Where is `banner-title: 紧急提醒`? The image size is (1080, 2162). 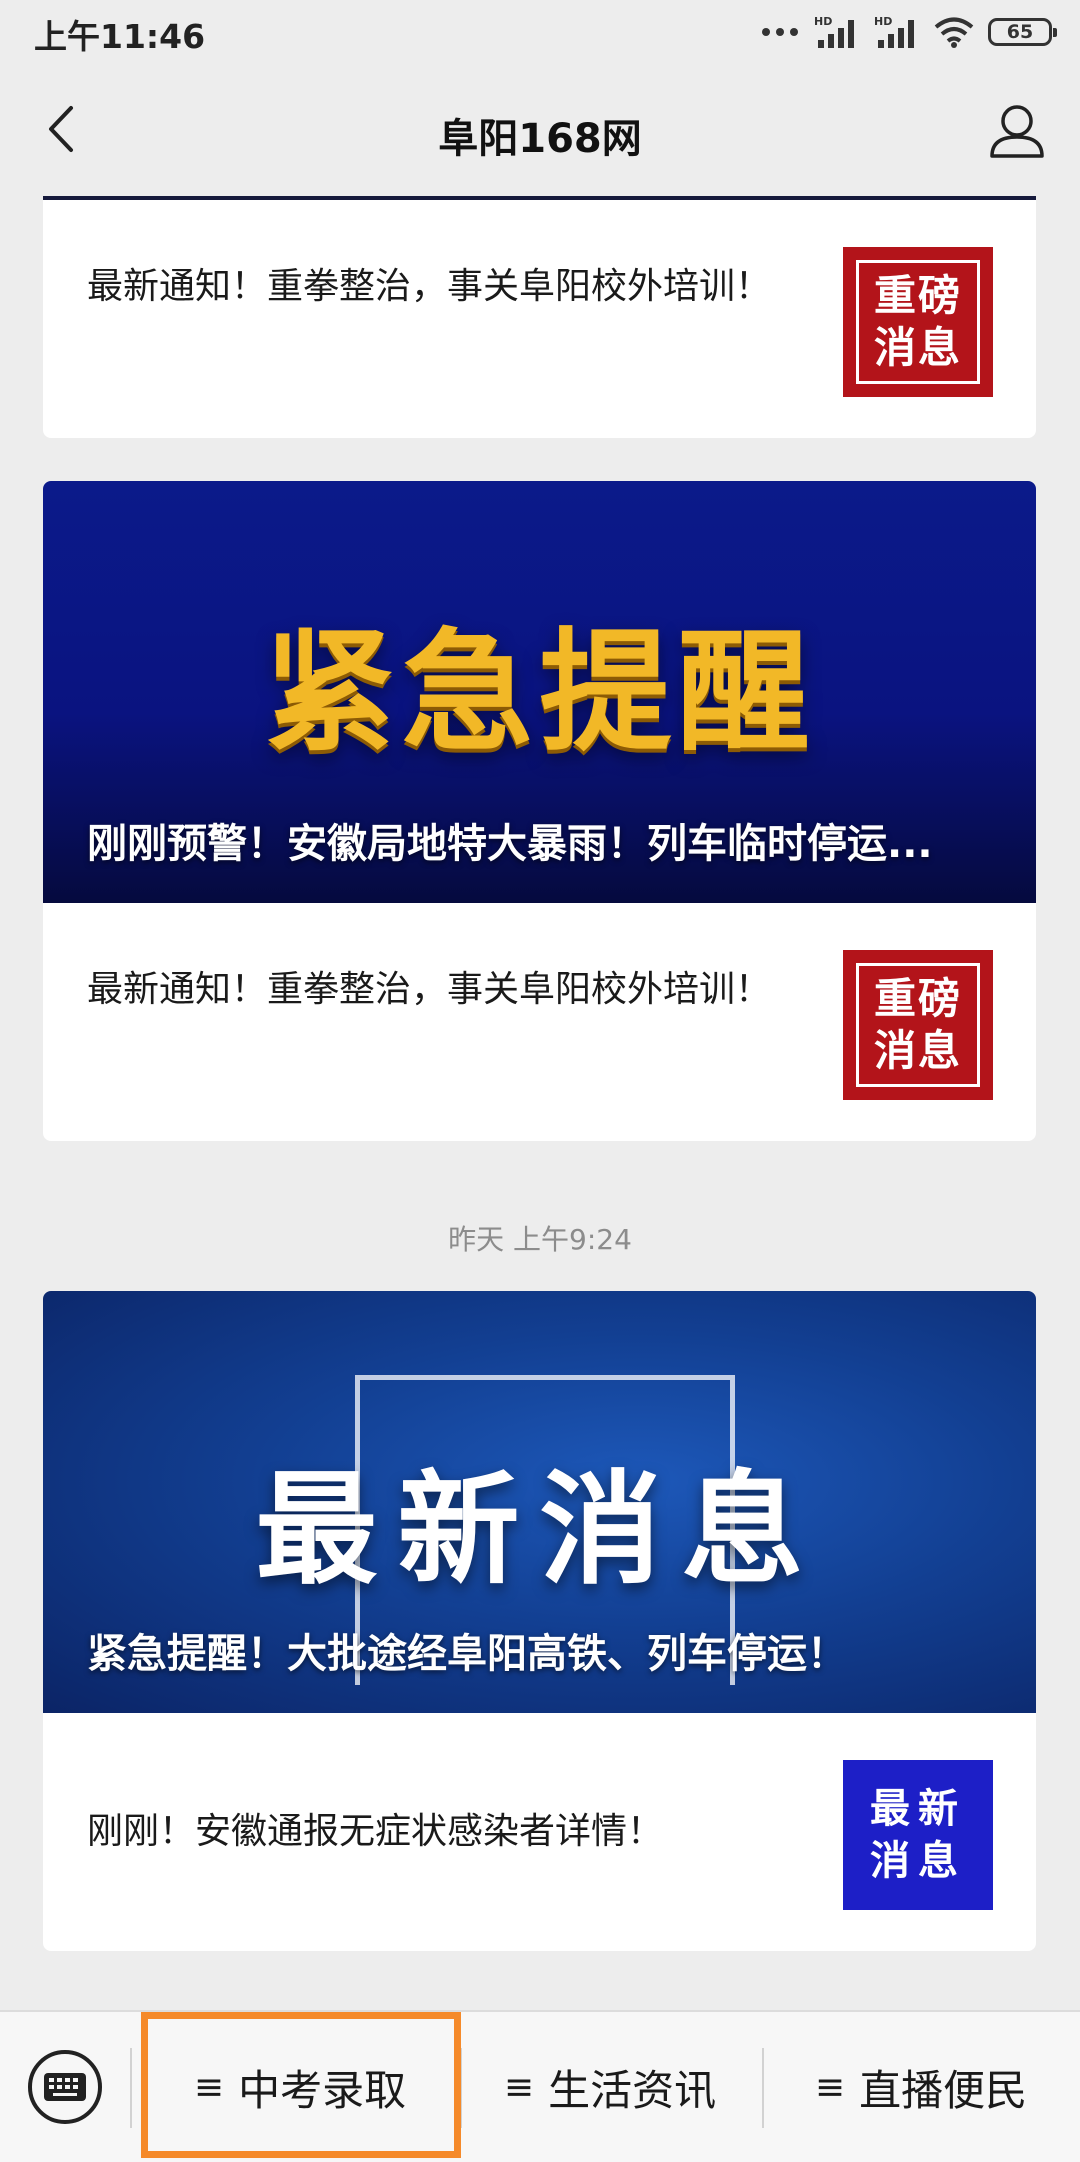
banner-title: 紧急提醒 is located at coordinates (539, 693).